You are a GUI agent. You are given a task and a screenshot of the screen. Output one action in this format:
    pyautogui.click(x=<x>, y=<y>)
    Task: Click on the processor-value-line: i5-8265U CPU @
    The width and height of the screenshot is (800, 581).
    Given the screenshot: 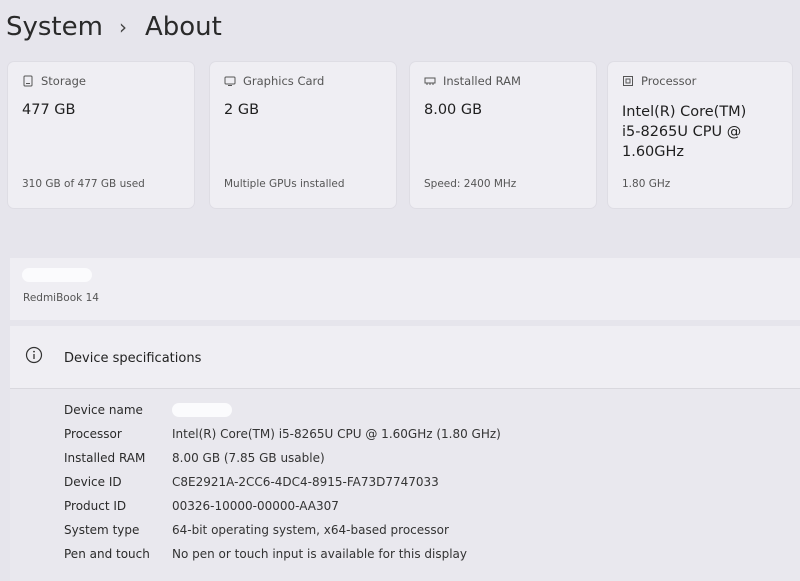 What is the action you would take?
    pyautogui.click(x=682, y=132)
    